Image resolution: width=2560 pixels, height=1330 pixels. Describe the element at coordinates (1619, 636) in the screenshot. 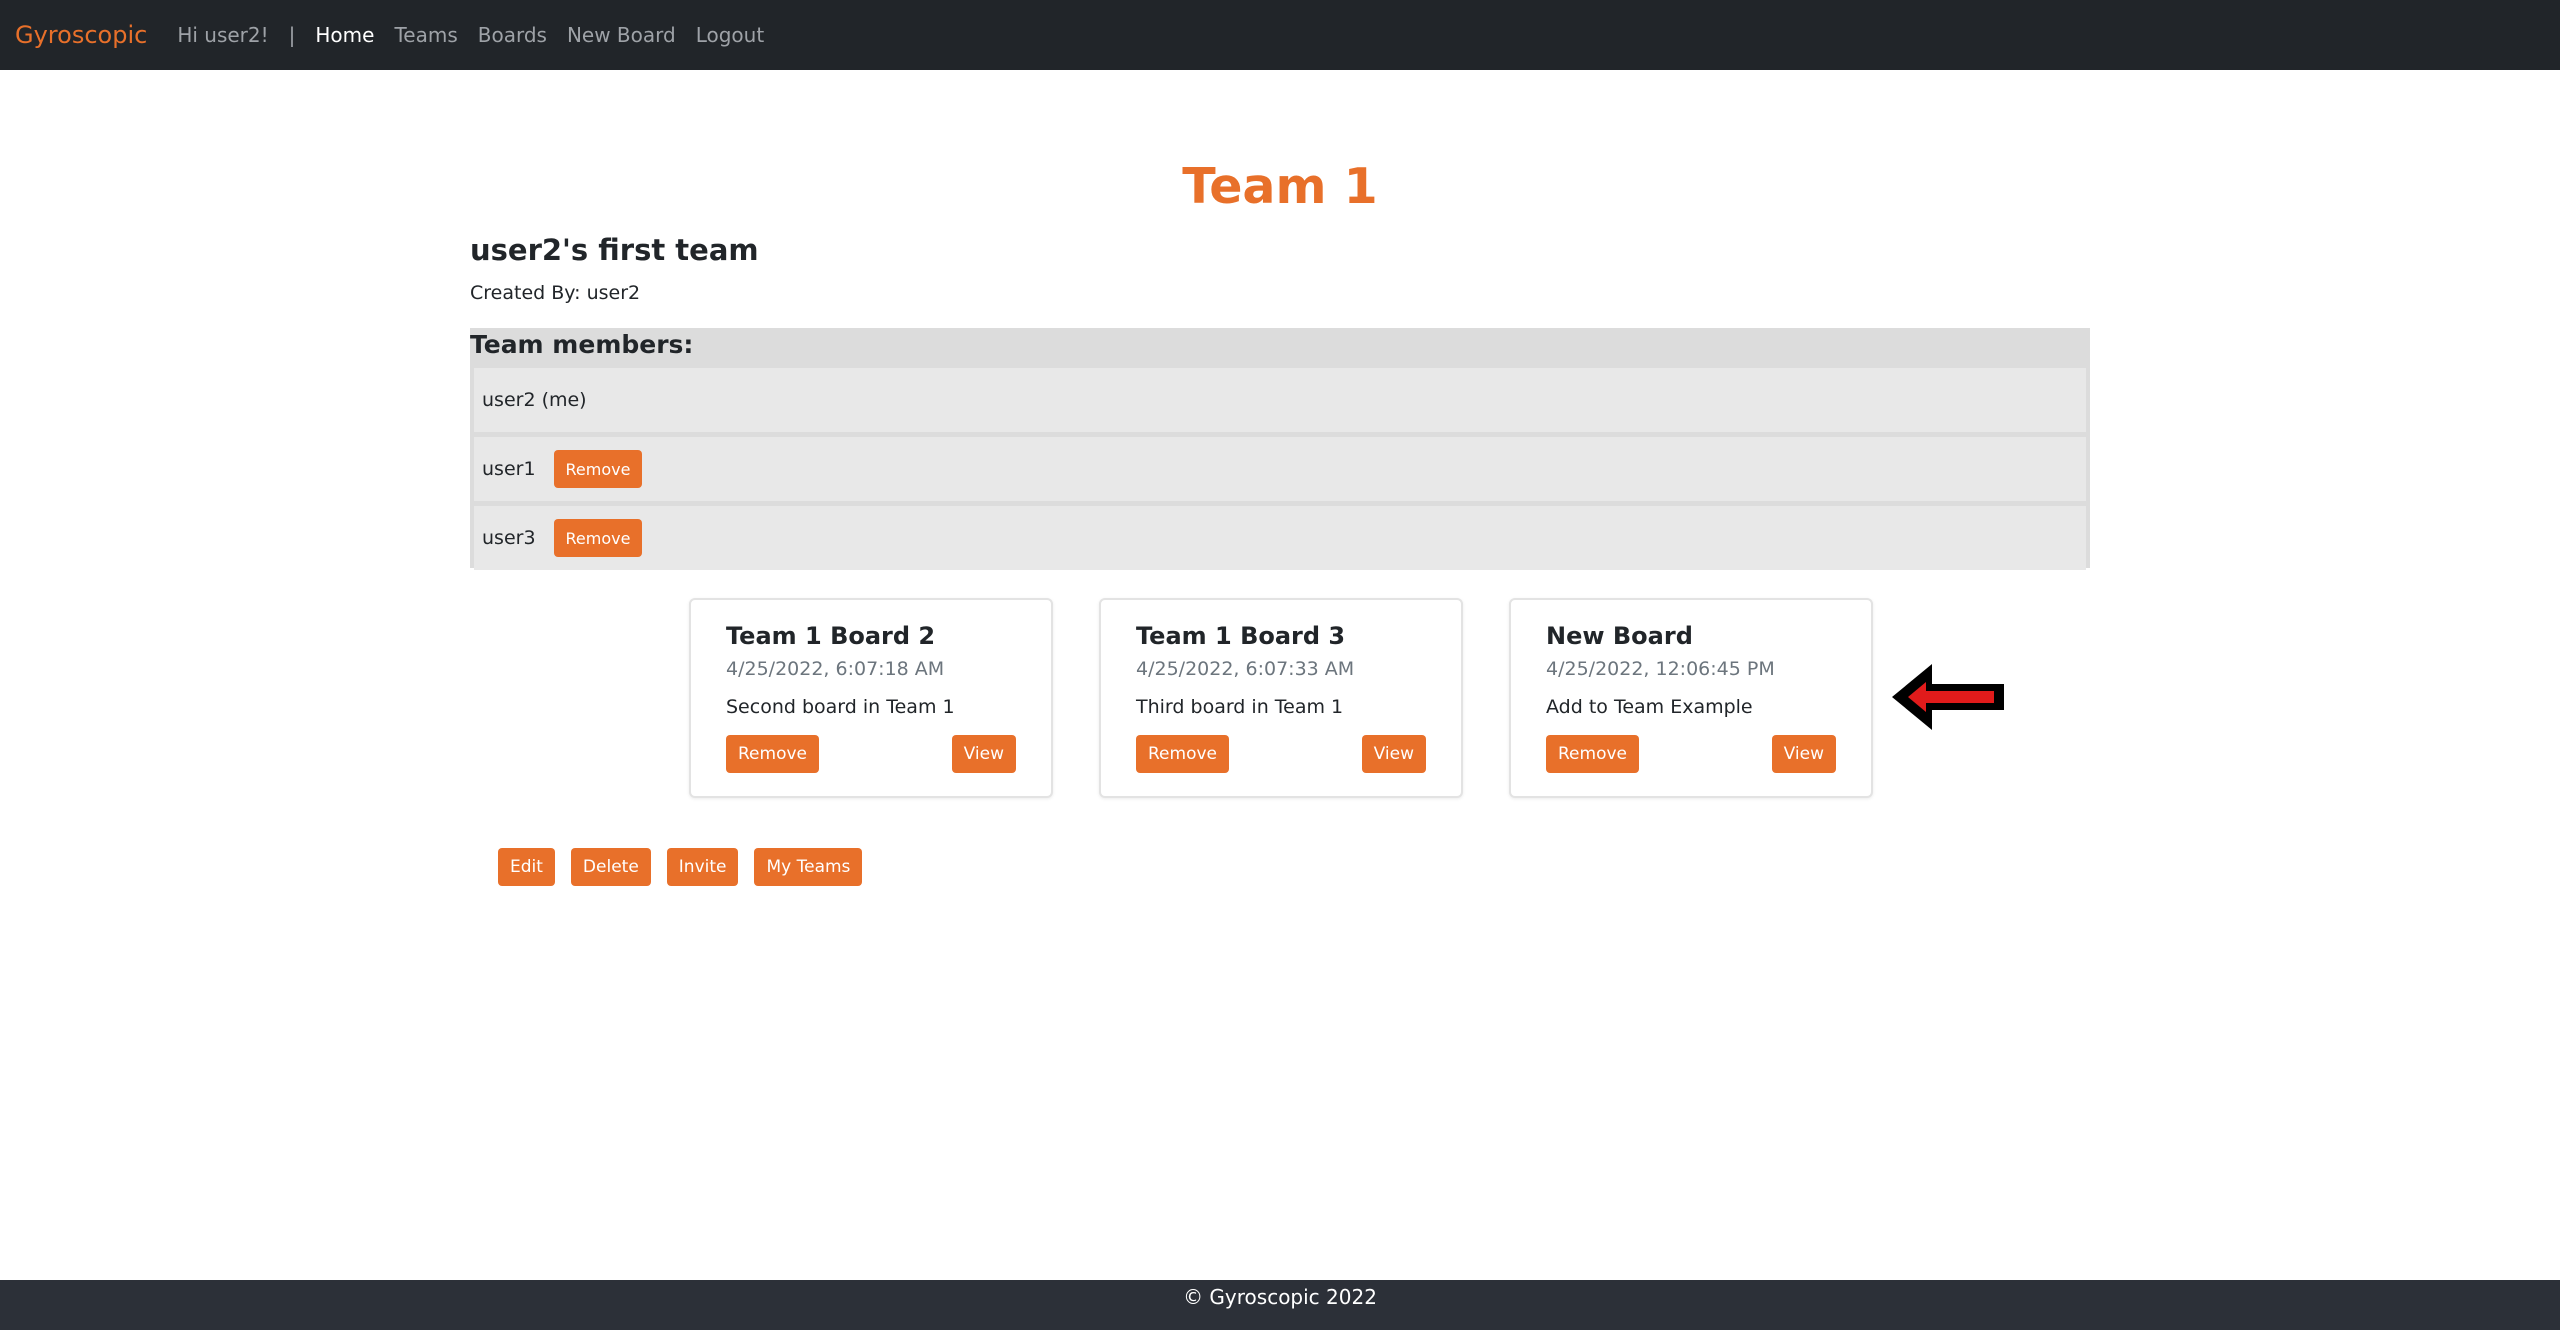

I see `board-title: New Board` at that location.